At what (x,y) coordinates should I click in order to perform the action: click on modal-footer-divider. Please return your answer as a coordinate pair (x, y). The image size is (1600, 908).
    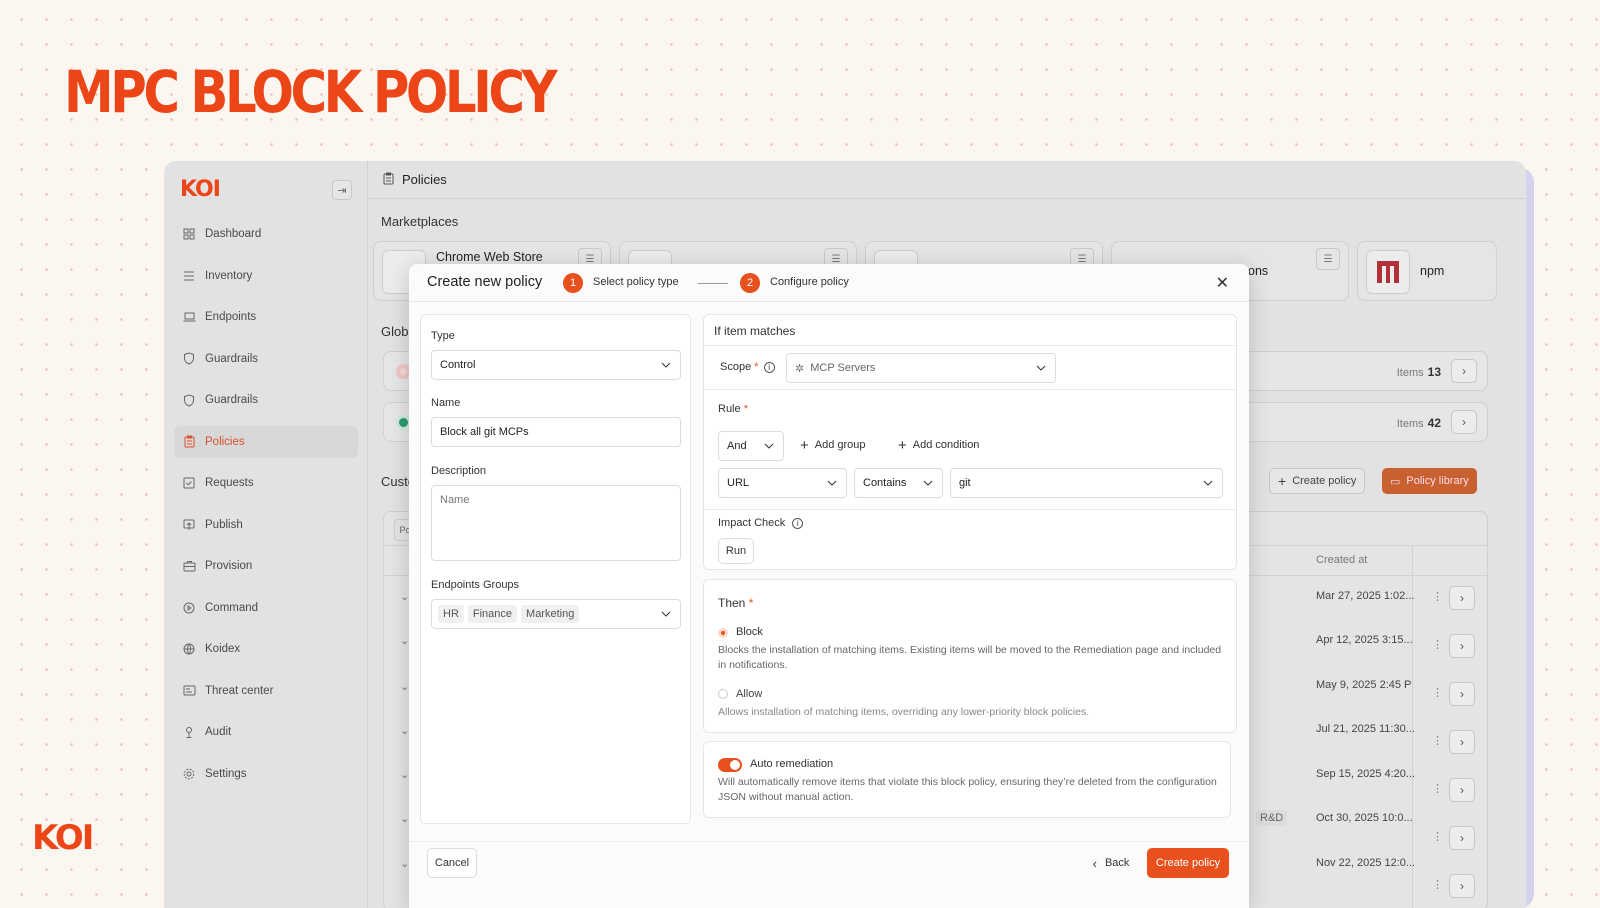
    Looking at the image, I should click on (829, 841).